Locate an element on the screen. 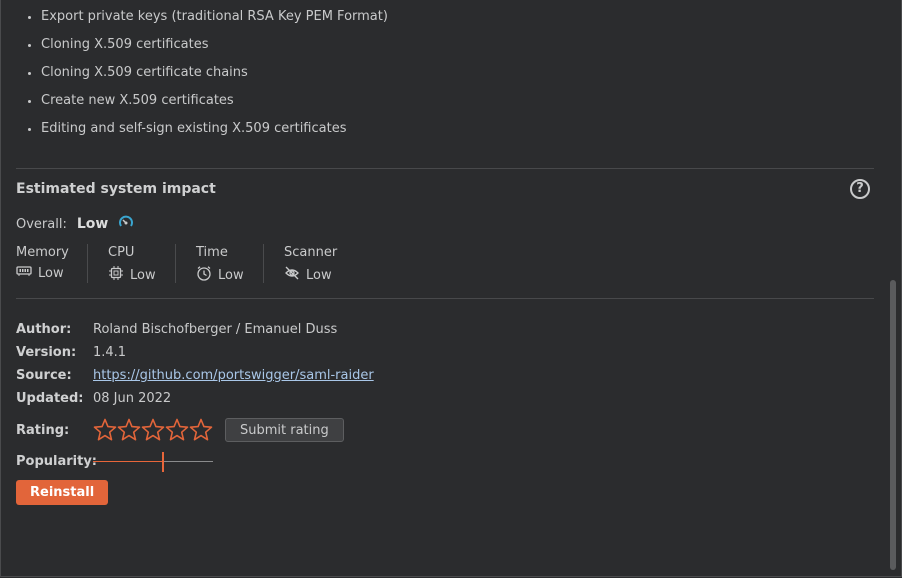 The height and width of the screenshot is (578, 902). metric-cpu: CPU Low is located at coordinates (132, 263).